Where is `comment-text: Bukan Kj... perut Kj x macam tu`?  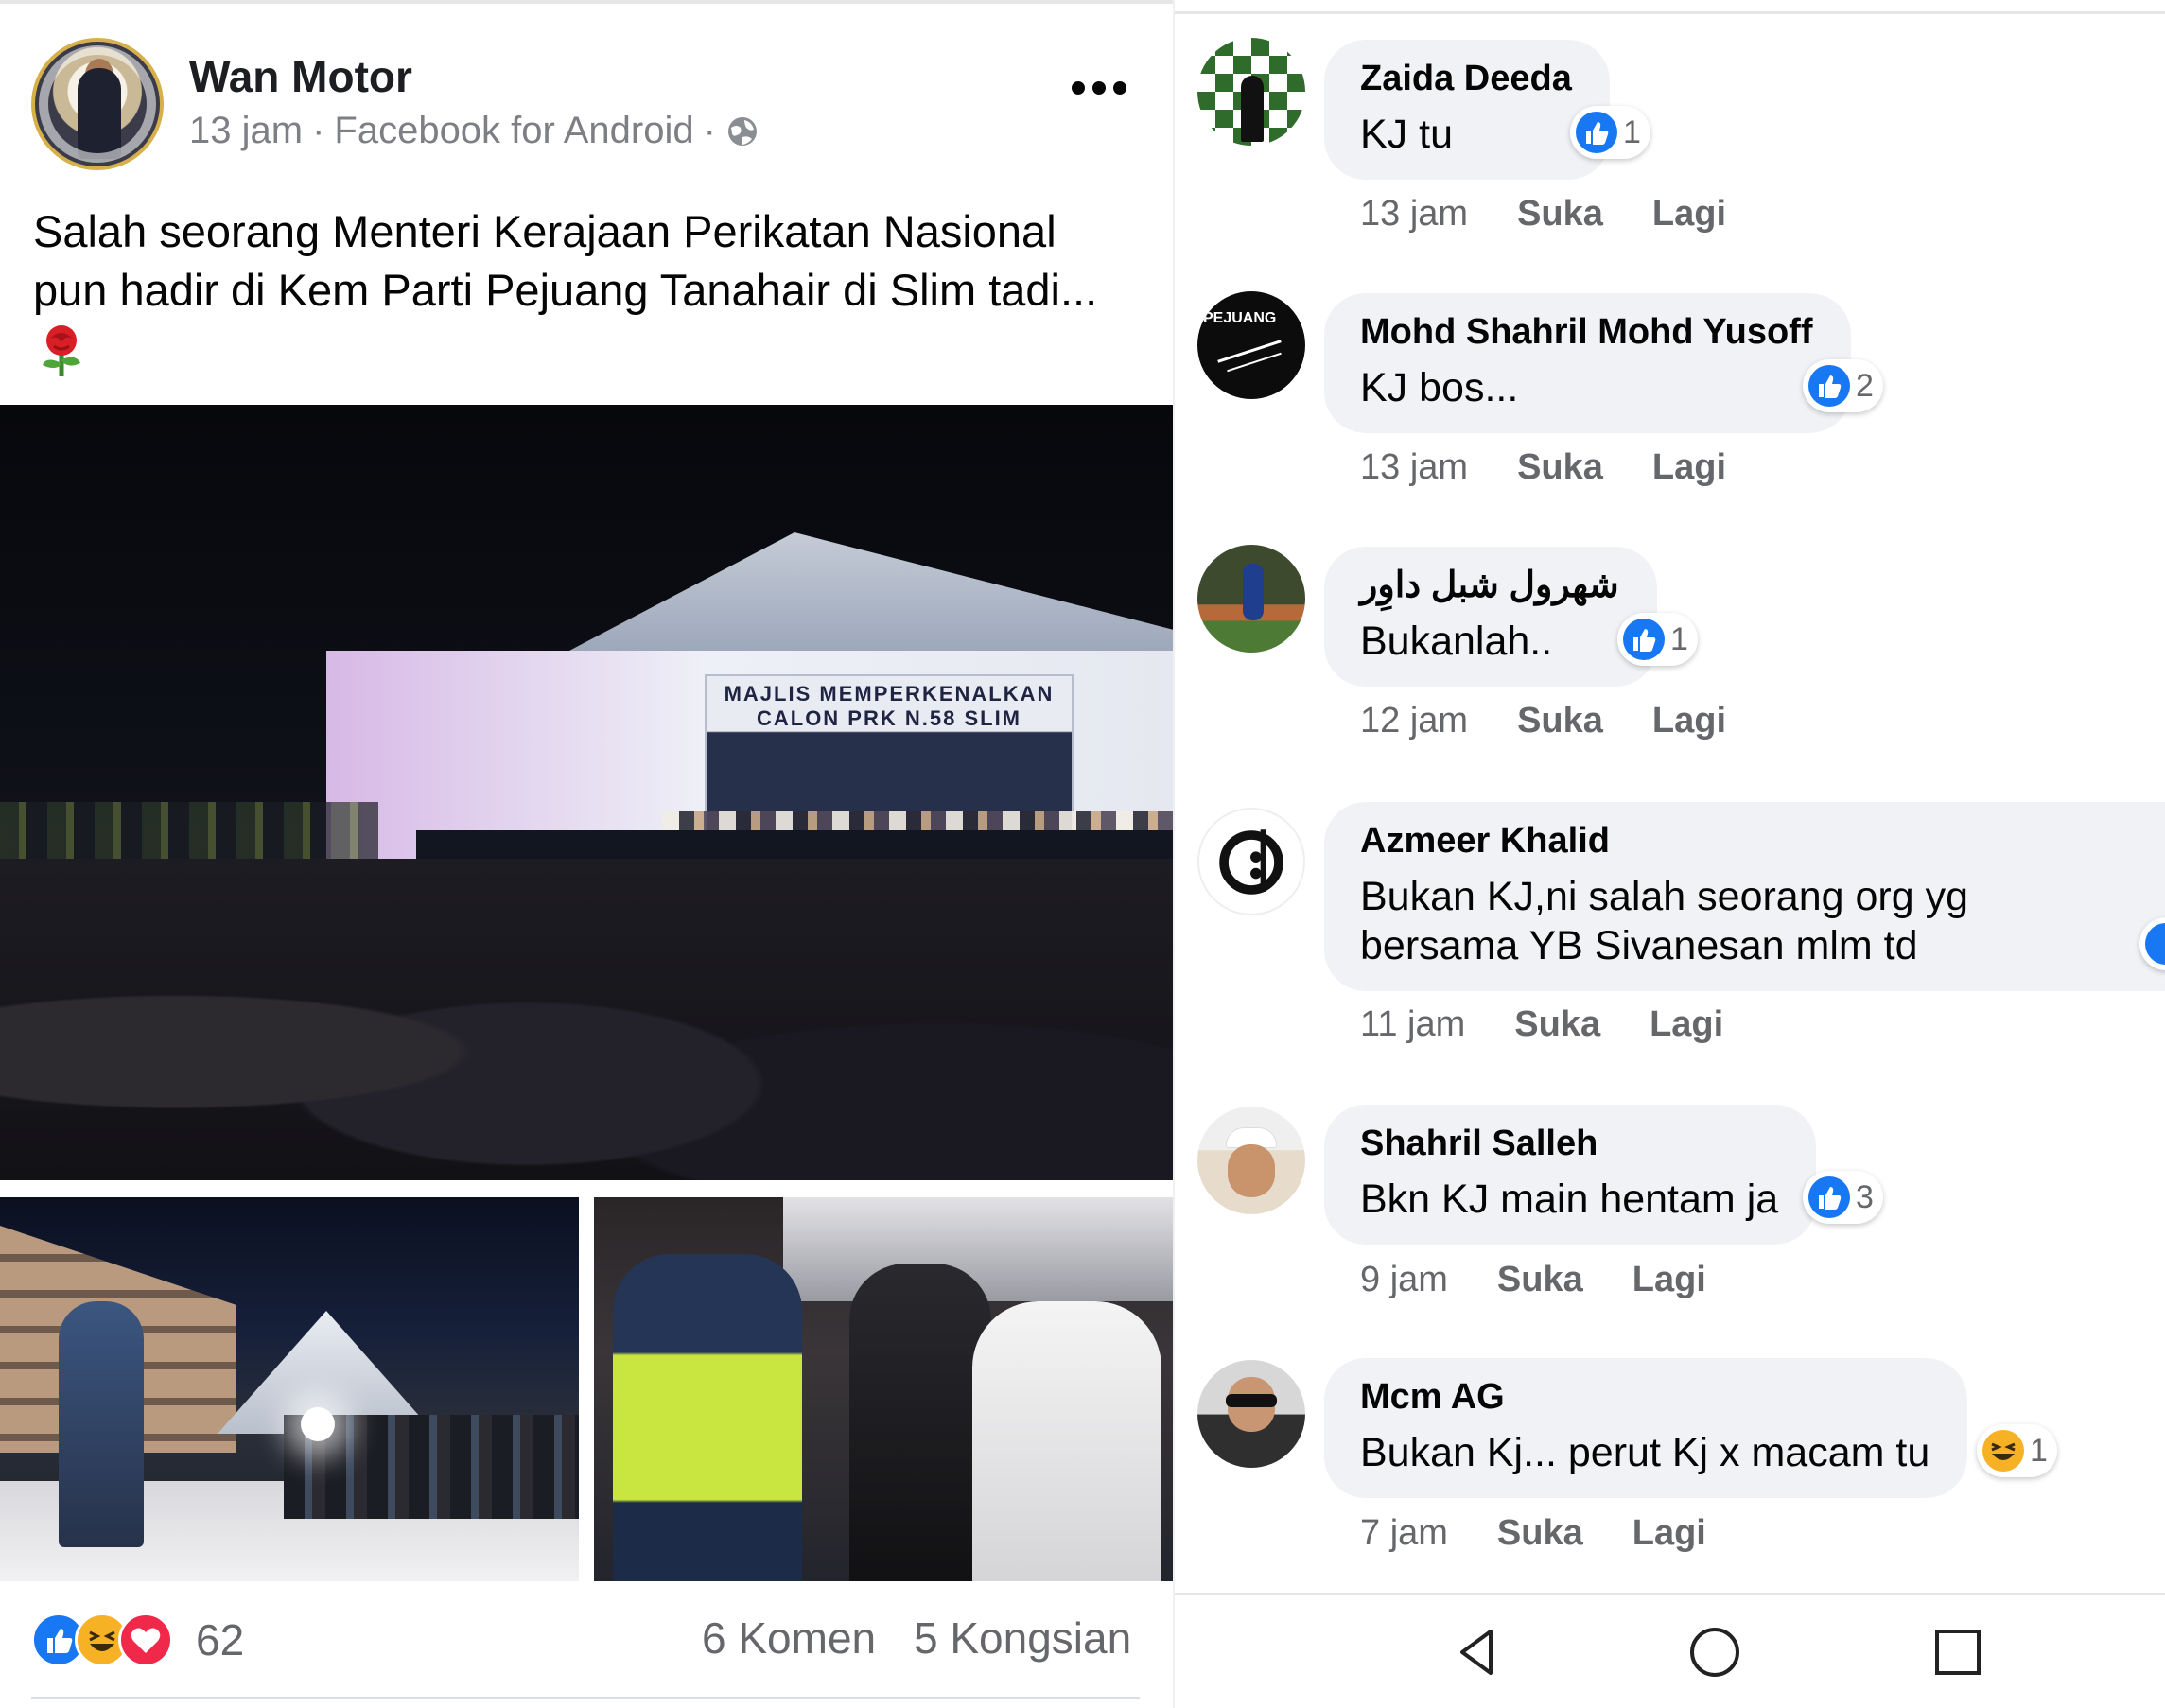 comment-text: Bukan Kj... perut Kj x macam tu is located at coordinates (1645, 1452).